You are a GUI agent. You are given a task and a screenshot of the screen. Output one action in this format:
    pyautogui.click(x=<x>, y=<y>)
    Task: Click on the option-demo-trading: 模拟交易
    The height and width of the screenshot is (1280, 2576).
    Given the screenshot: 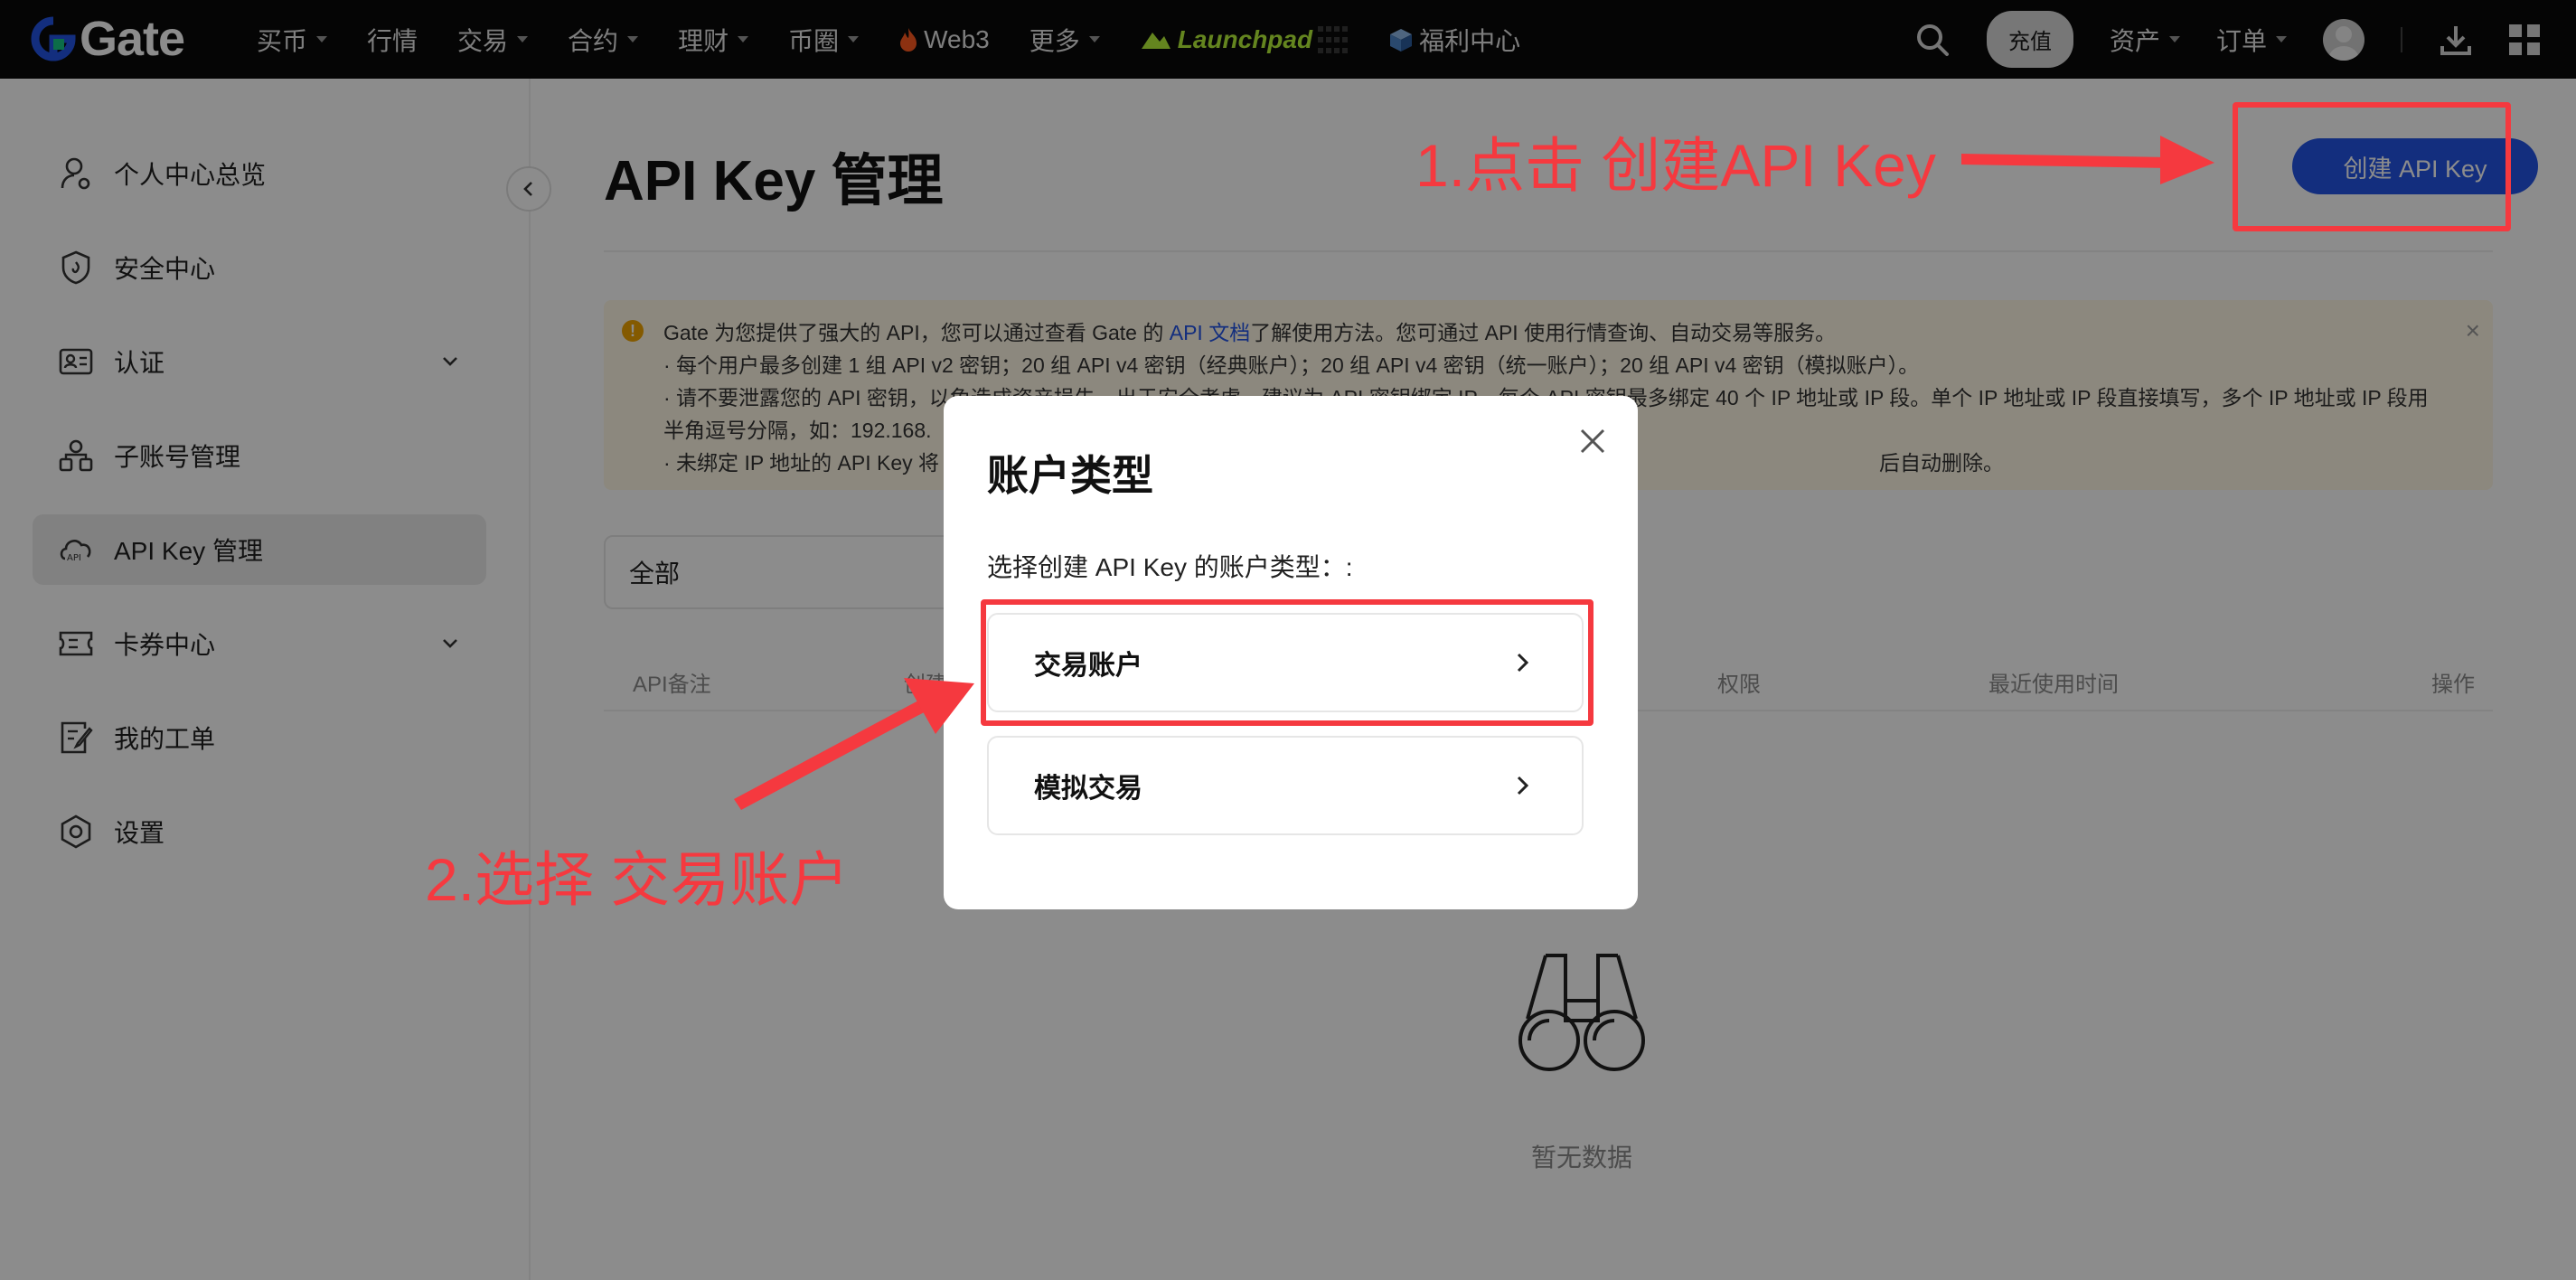 What is the action you would take?
    pyautogui.click(x=1285, y=785)
    